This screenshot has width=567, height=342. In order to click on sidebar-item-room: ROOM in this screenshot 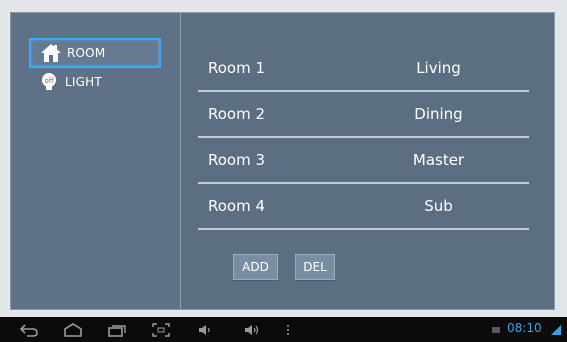, I will do `click(95, 53)`.